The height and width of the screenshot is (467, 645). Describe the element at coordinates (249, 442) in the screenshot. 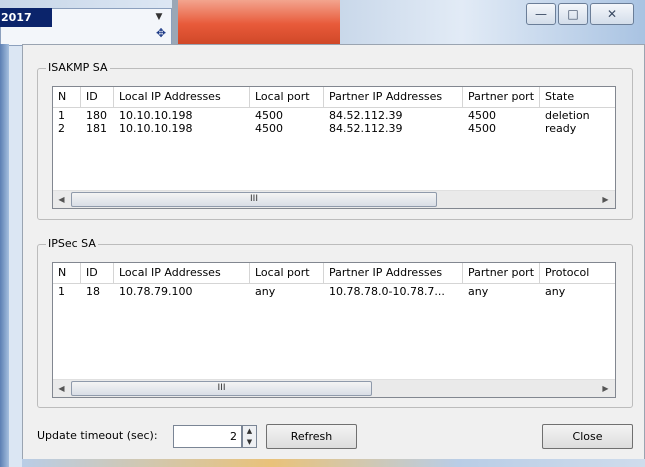

I see `spin-down-icon: ▼` at that location.